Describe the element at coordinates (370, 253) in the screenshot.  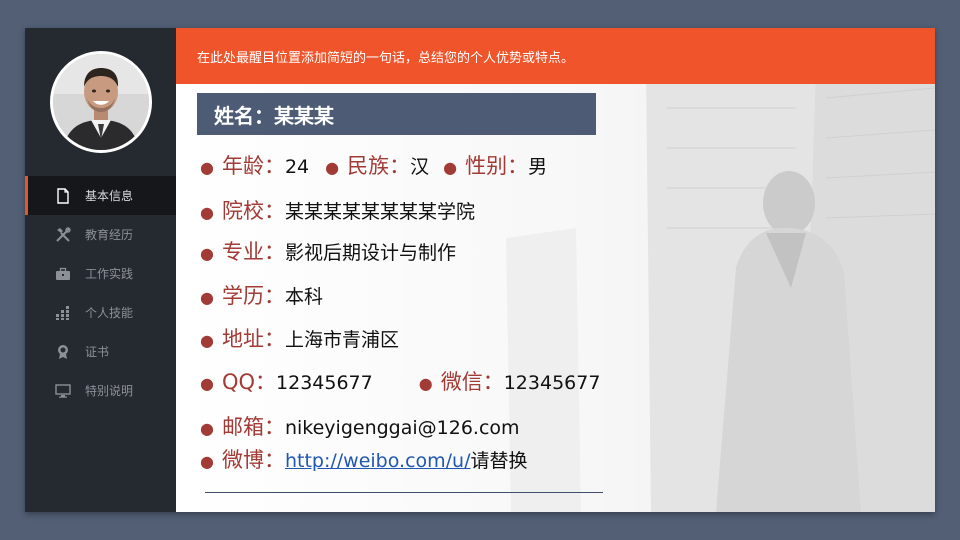
I see `major-value: 影视后期设计与制作` at that location.